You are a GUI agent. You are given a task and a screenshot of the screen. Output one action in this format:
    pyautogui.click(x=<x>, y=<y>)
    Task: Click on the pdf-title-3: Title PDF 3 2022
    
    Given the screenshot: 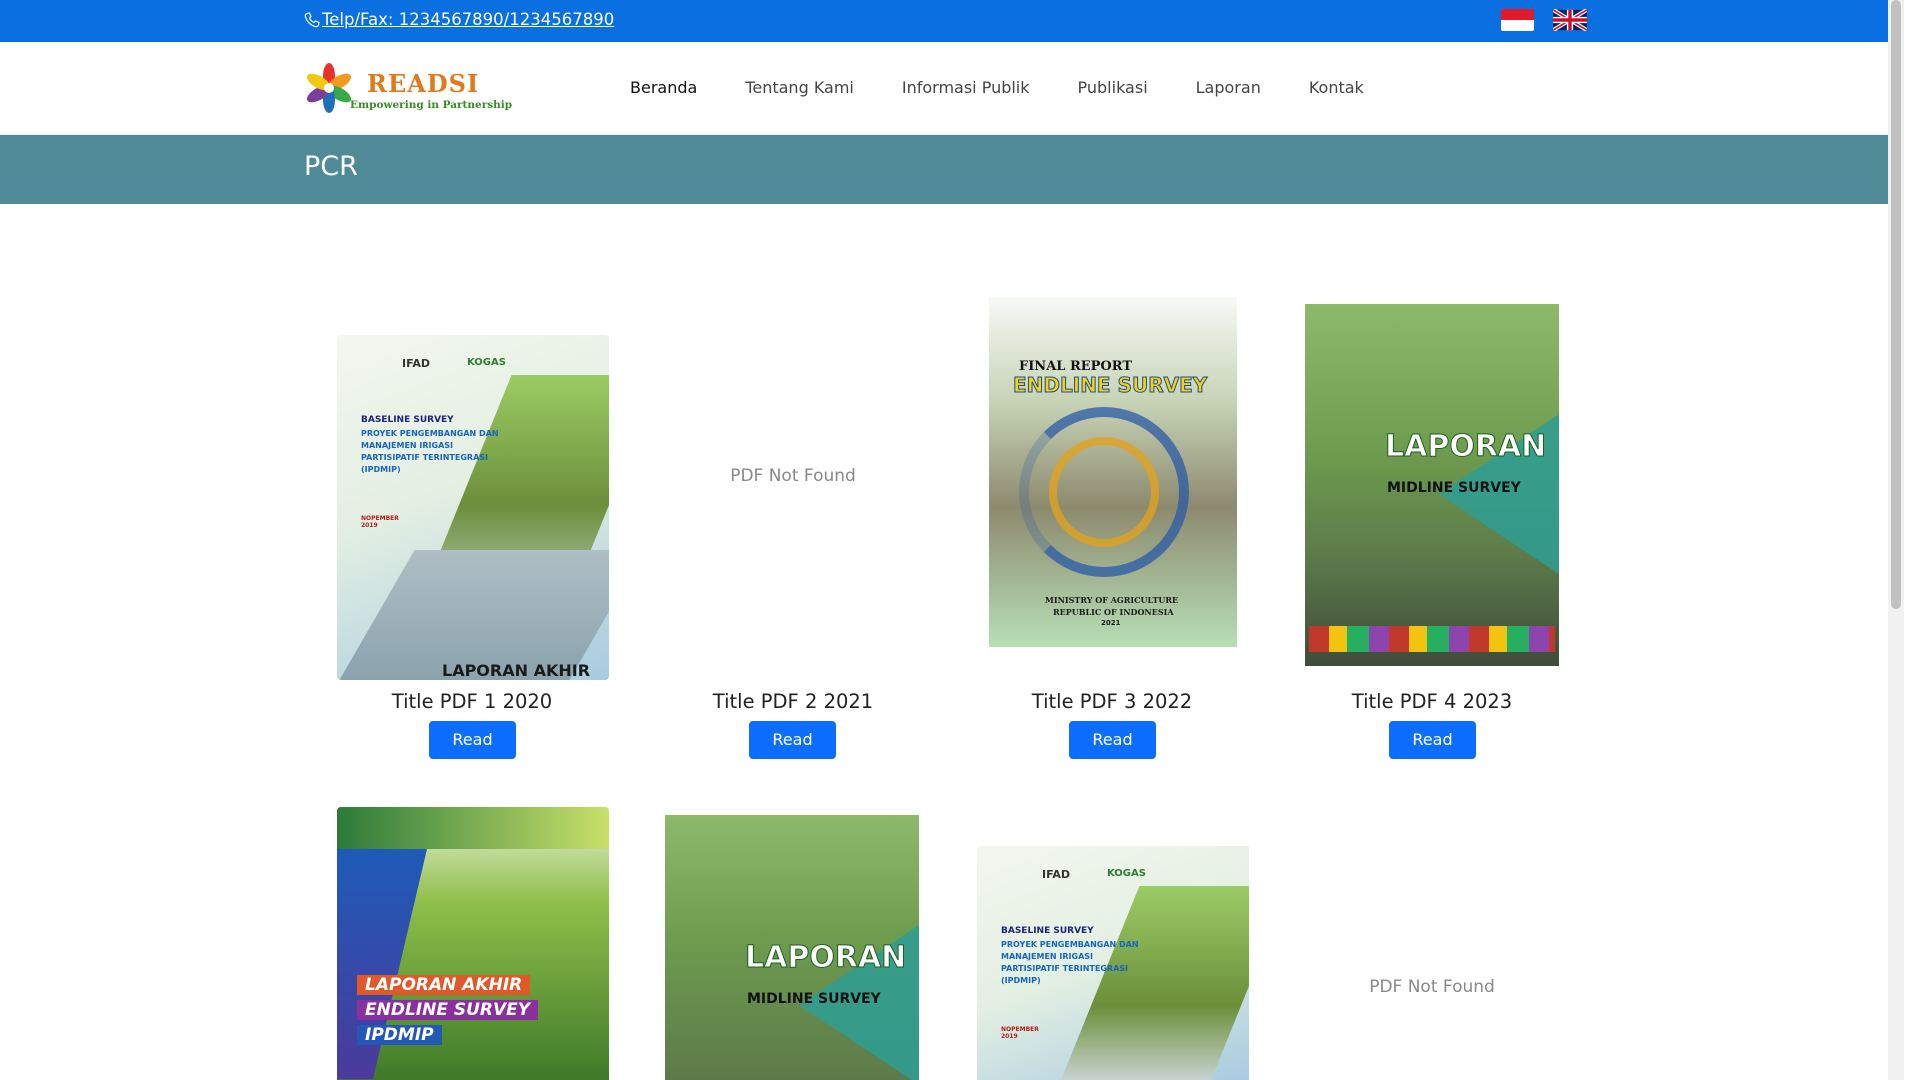 What is the action you would take?
    pyautogui.click(x=1112, y=701)
    